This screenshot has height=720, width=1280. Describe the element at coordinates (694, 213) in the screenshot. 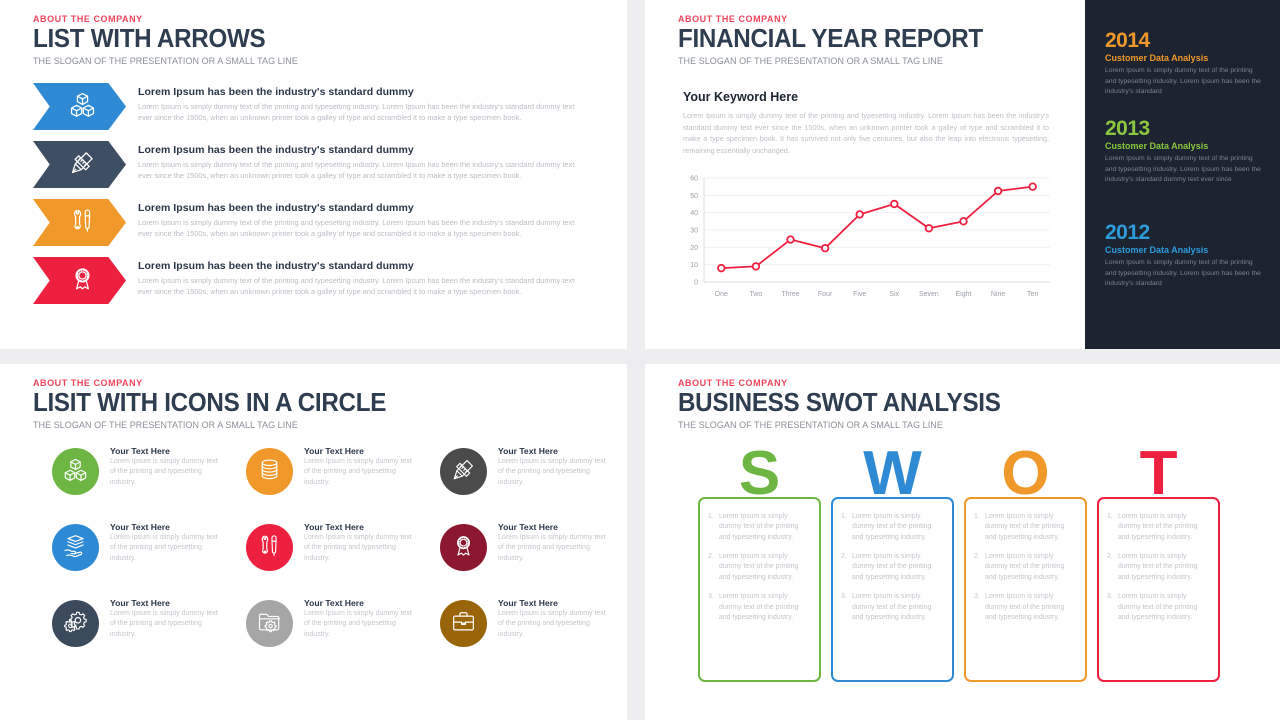

I see `svg-text: 40` at that location.